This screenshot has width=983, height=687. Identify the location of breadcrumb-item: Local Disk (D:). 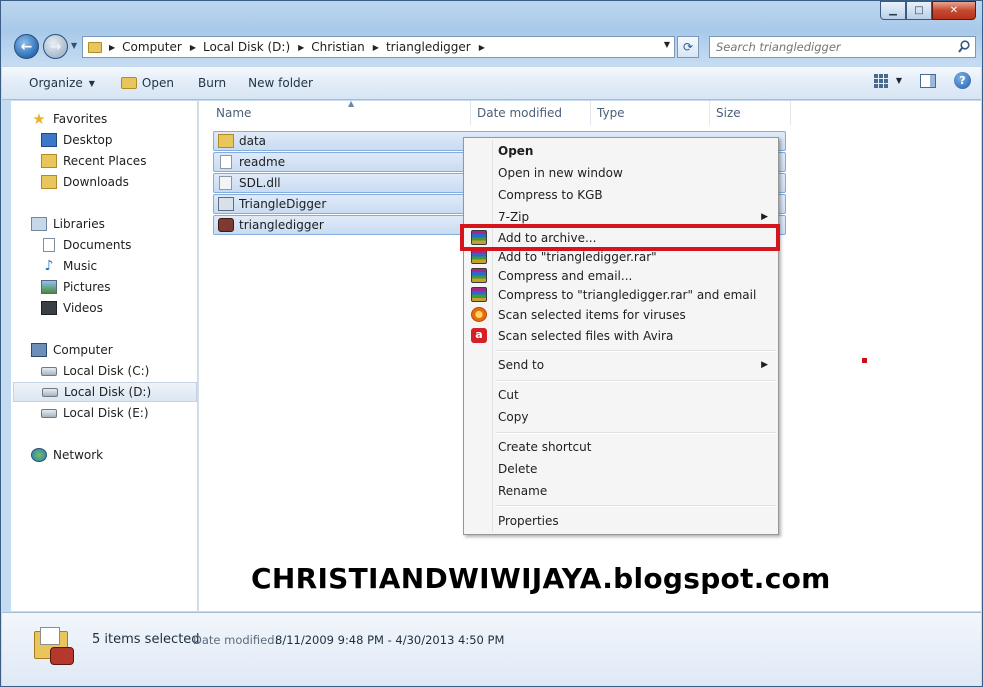
(246, 47).